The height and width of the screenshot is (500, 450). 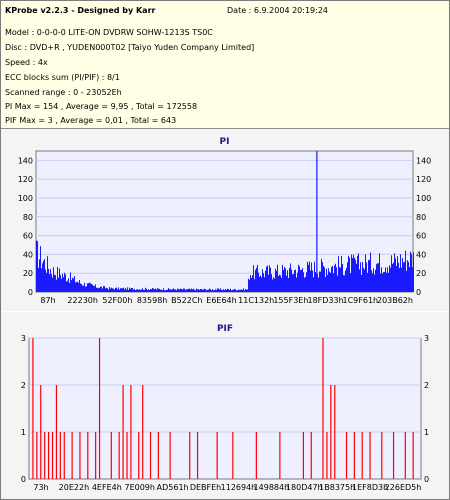 What do you see at coordinates (23, 338) in the screenshot?
I see `y-tick-label-left: 3` at bounding box center [23, 338].